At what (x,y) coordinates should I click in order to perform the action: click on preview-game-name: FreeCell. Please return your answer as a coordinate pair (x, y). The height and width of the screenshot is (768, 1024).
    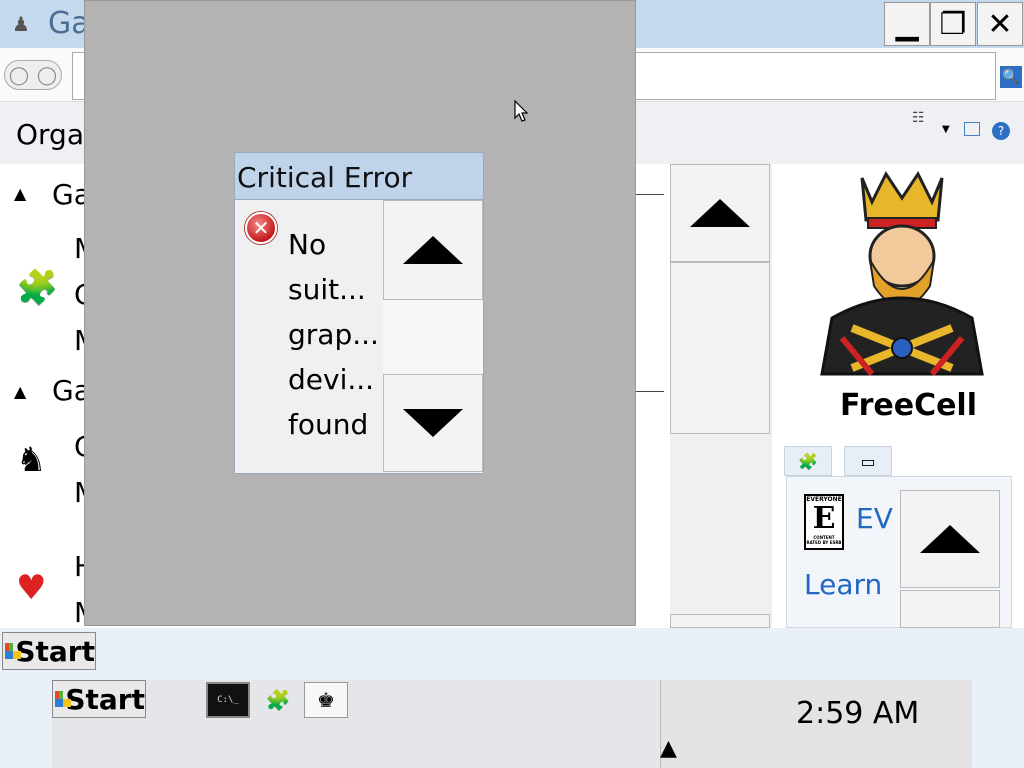
    Looking at the image, I should click on (908, 405).